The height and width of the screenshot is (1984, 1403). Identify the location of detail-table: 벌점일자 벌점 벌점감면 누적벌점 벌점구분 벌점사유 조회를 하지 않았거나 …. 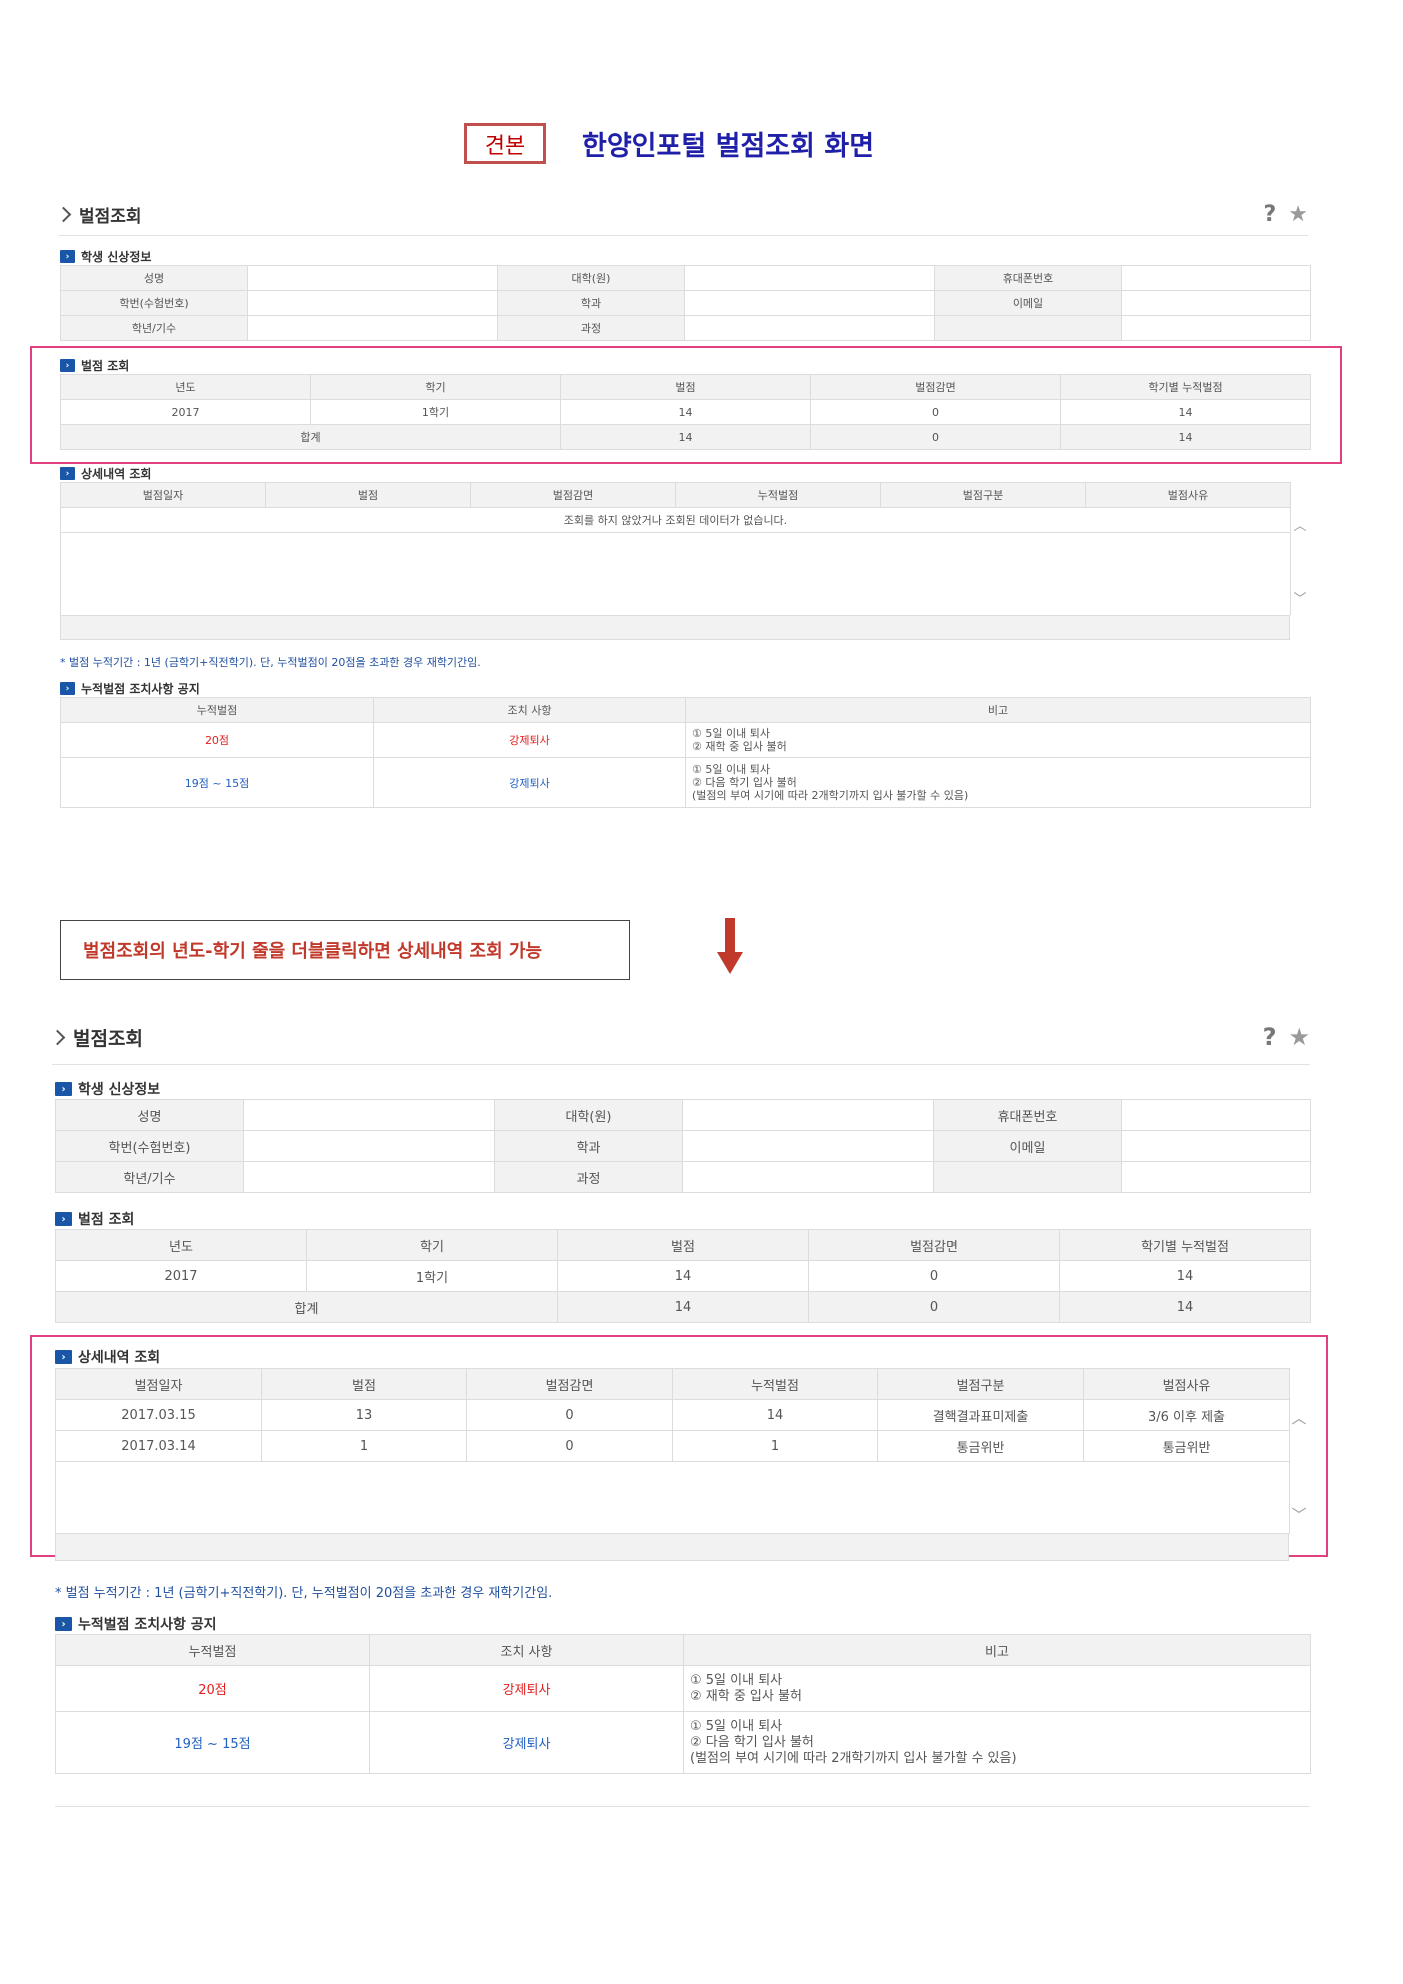
(675, 548).